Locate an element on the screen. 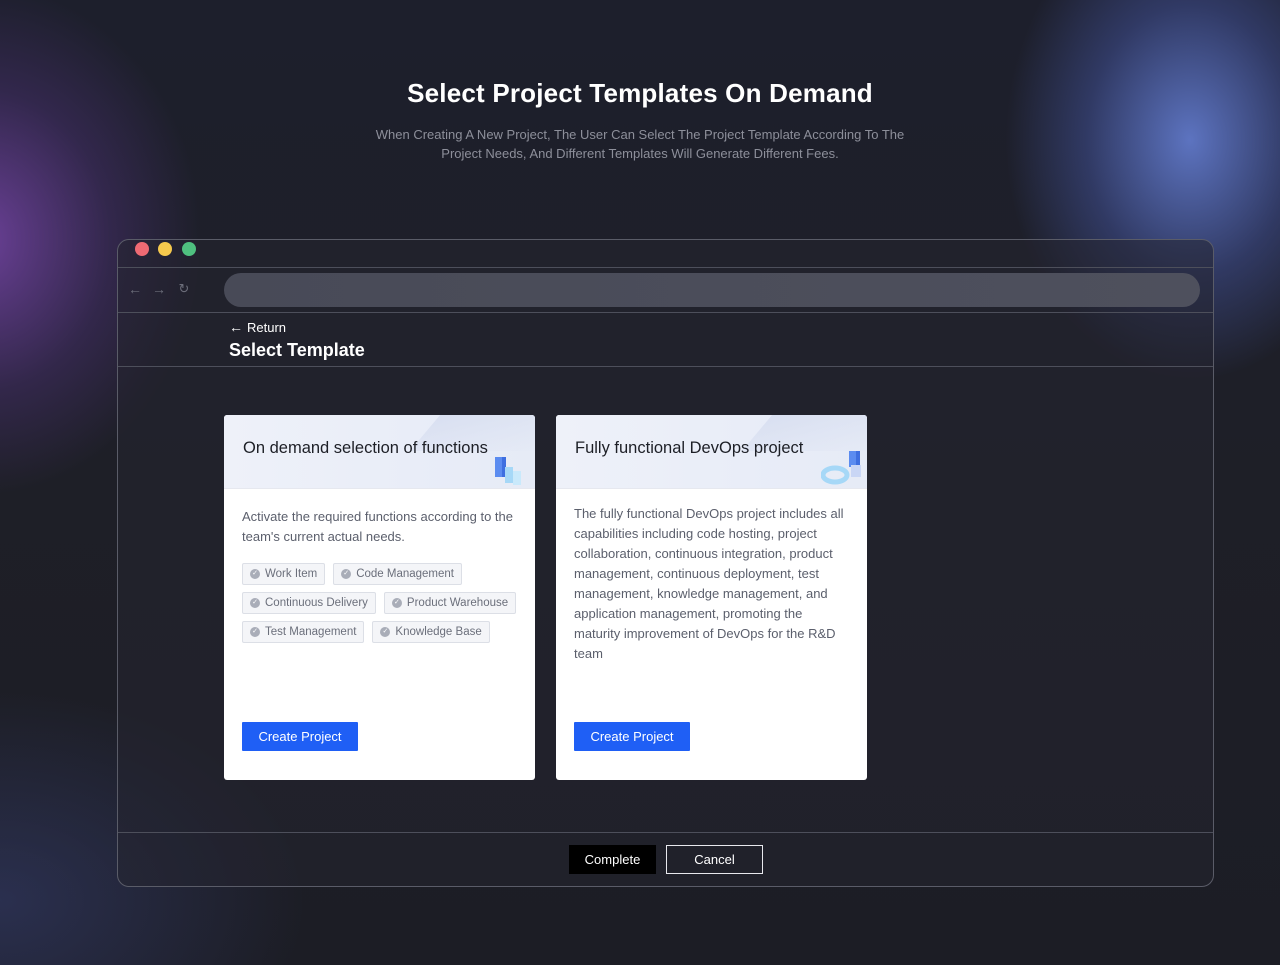  bar-chart-illustration-icon is located at coordinates (508, 471).